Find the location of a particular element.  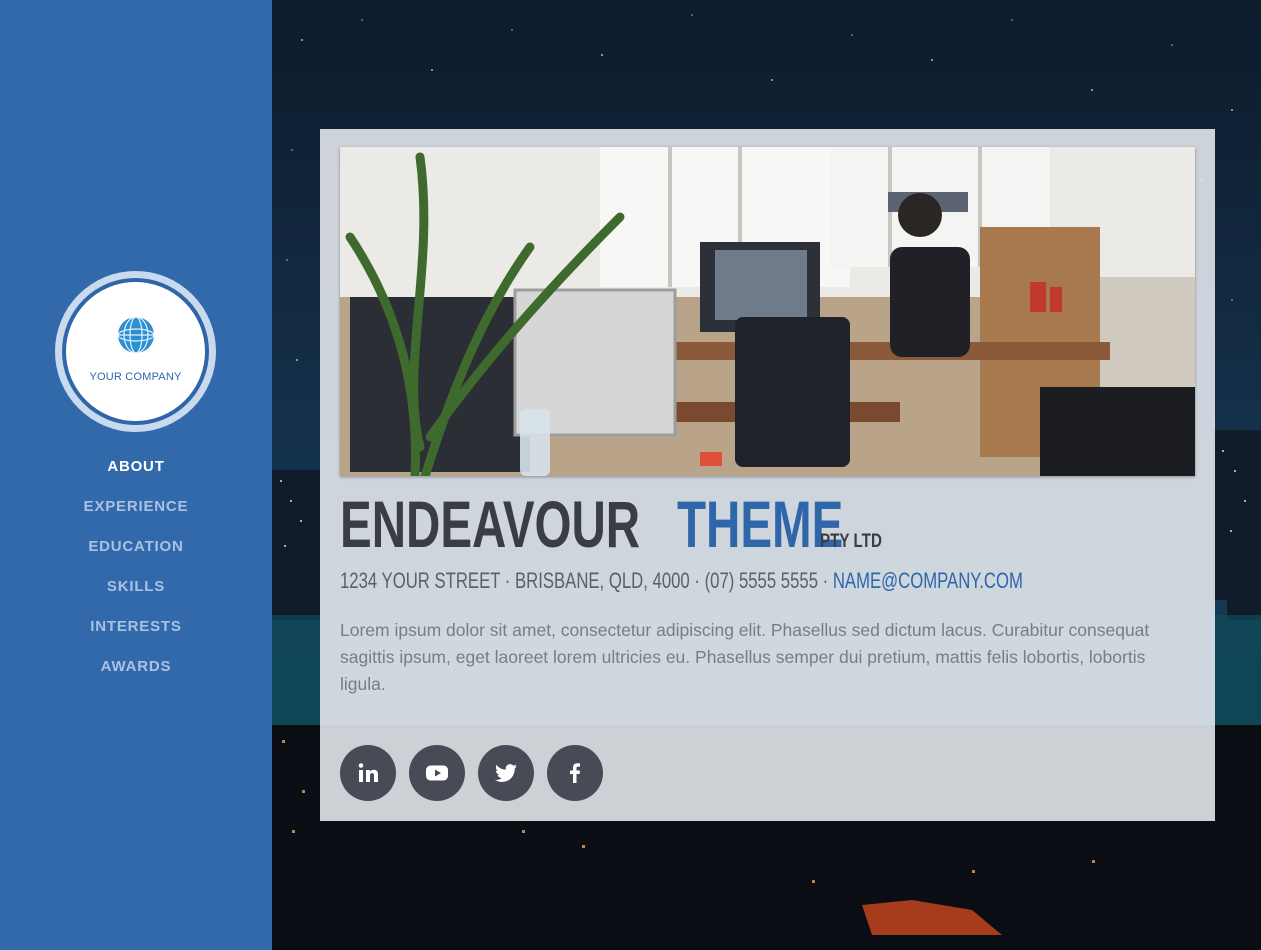

linkedin-icon is located at coordinates (368, 772).